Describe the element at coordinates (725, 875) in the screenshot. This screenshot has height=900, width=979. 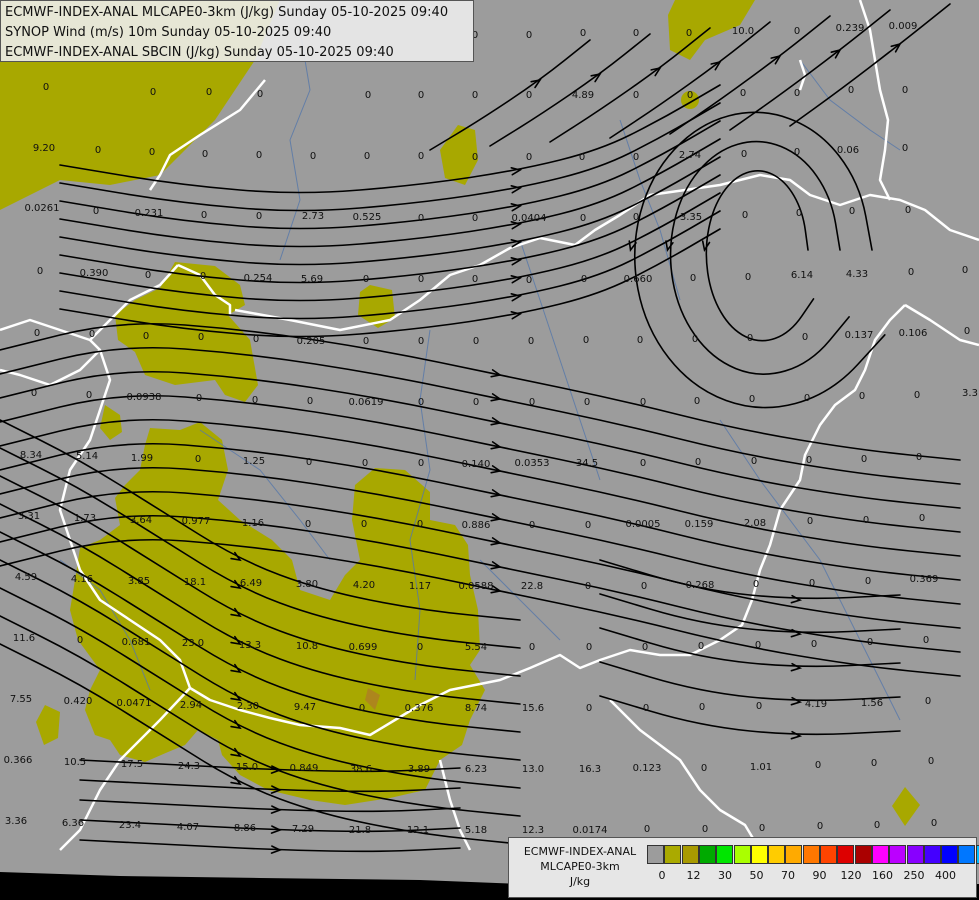
I see `legend-tick-label: 30` at that location.